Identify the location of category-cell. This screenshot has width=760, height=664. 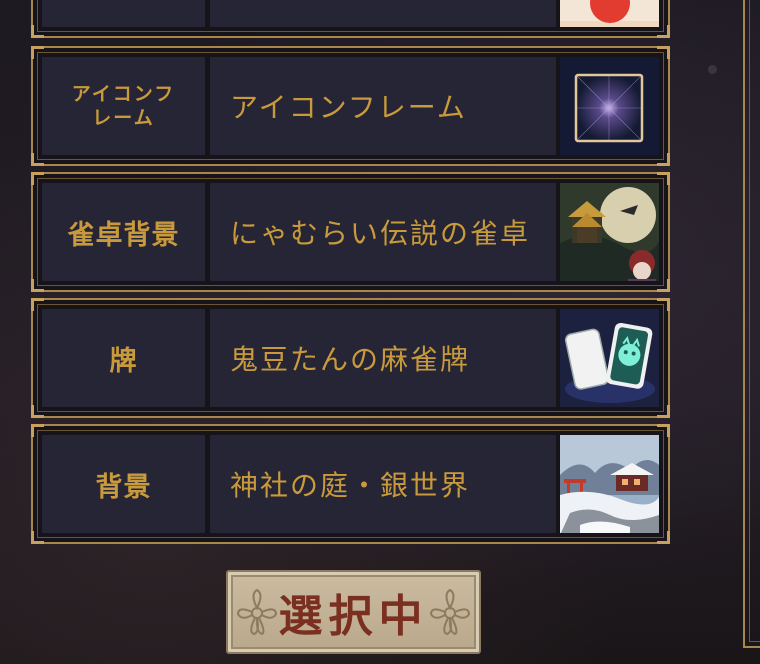
(123, 13).